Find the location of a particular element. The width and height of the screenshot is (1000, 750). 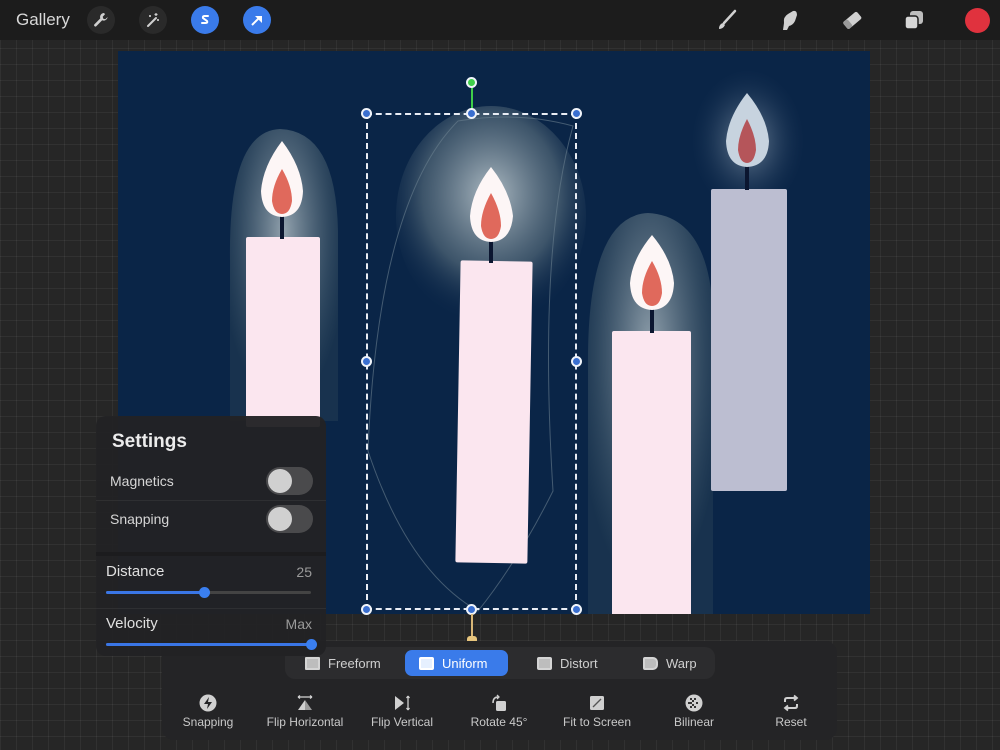

snapping-label: Snapping is located at coordinates (140, 519).